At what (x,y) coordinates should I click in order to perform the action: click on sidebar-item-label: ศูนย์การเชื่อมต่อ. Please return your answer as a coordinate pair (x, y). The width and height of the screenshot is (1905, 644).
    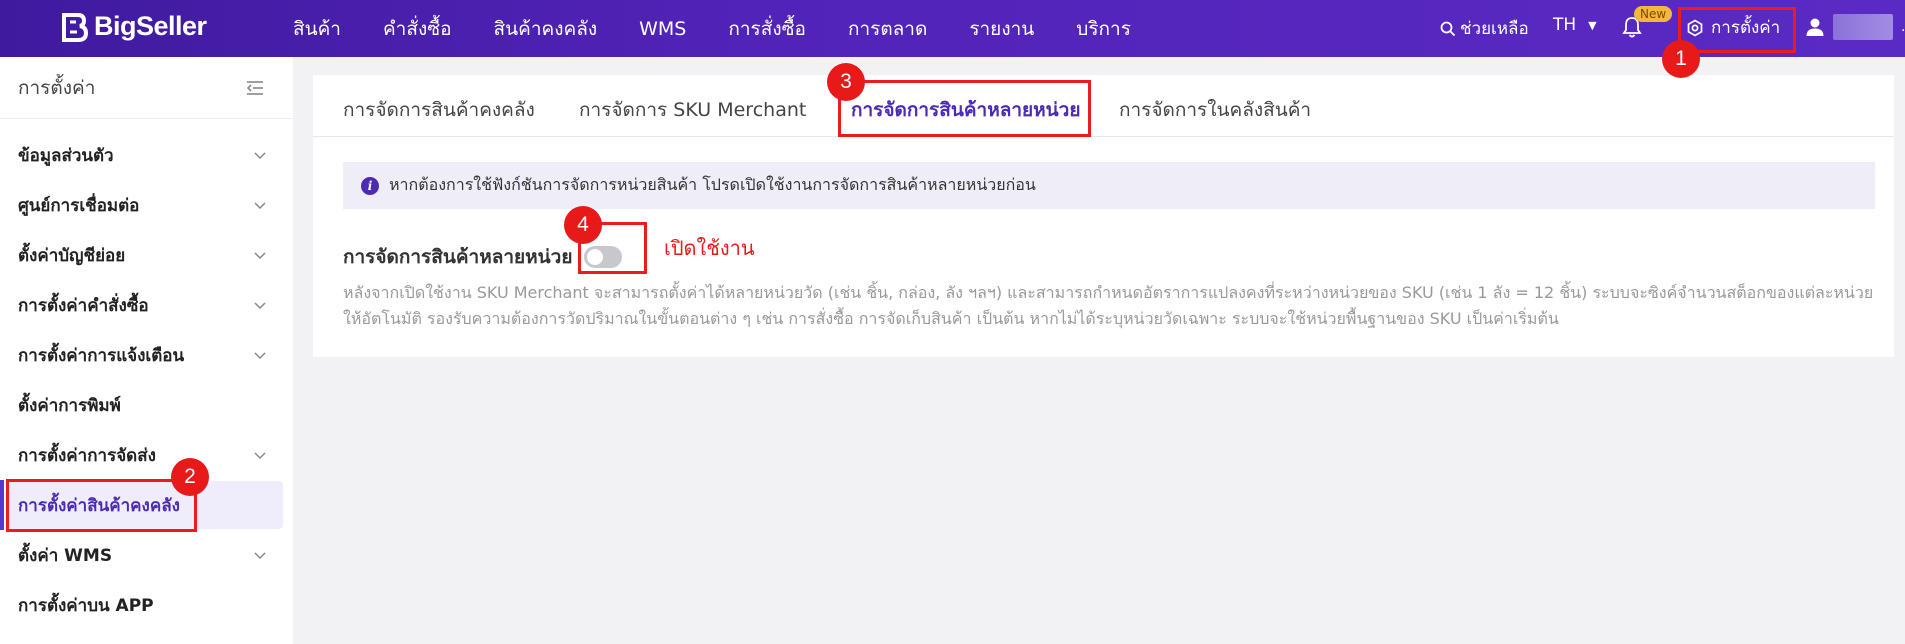
    Looking at the image, I should click on (79, 205).